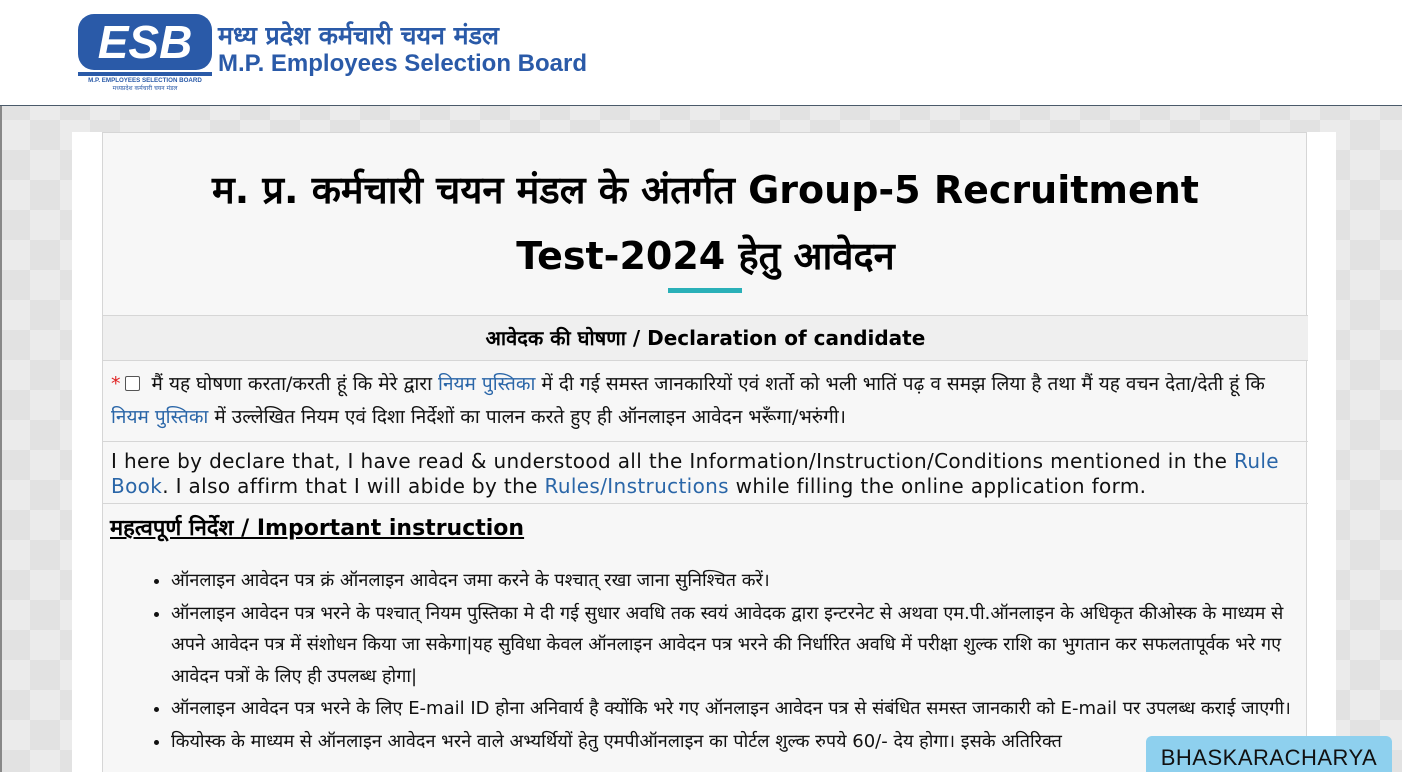 The height and width of the screenshot is (772, 1402). What do you see at coordinates (403, 63) in the screenshot?
I see `org-name-english: M.P. Employees Selection Board` at bounding box center [403, 63].